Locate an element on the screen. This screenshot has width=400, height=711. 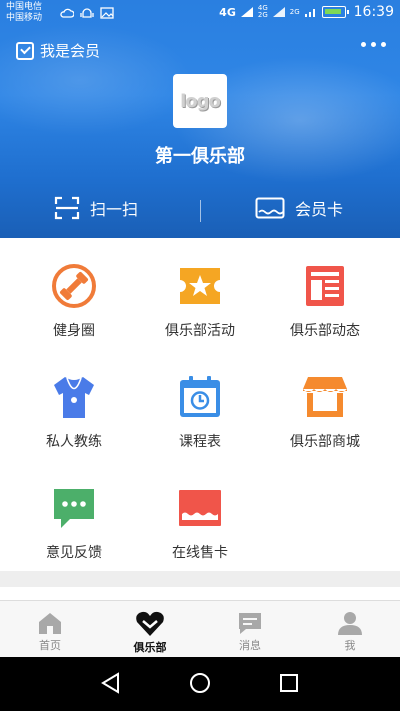
home-nav-icon is located at coordinates (200, 683).